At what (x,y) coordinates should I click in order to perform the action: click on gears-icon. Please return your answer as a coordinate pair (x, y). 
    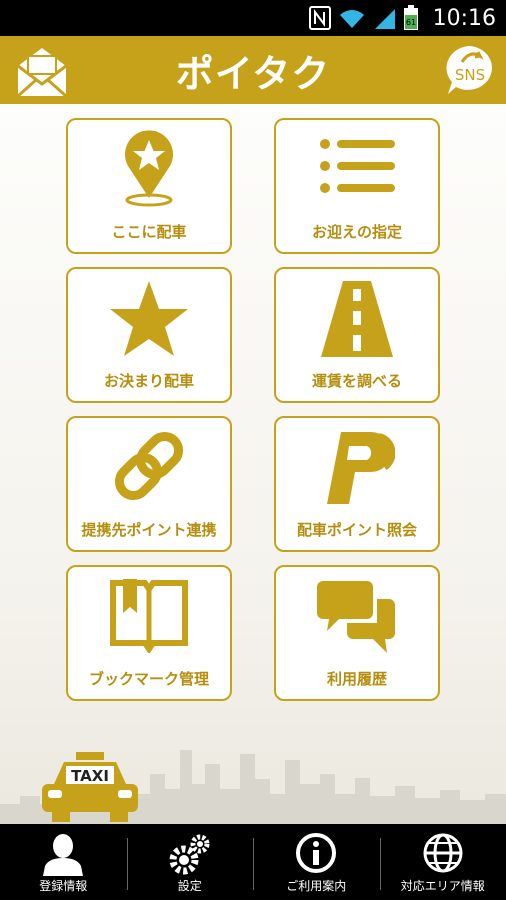
    Looking at the image, I should click on (189, 854).